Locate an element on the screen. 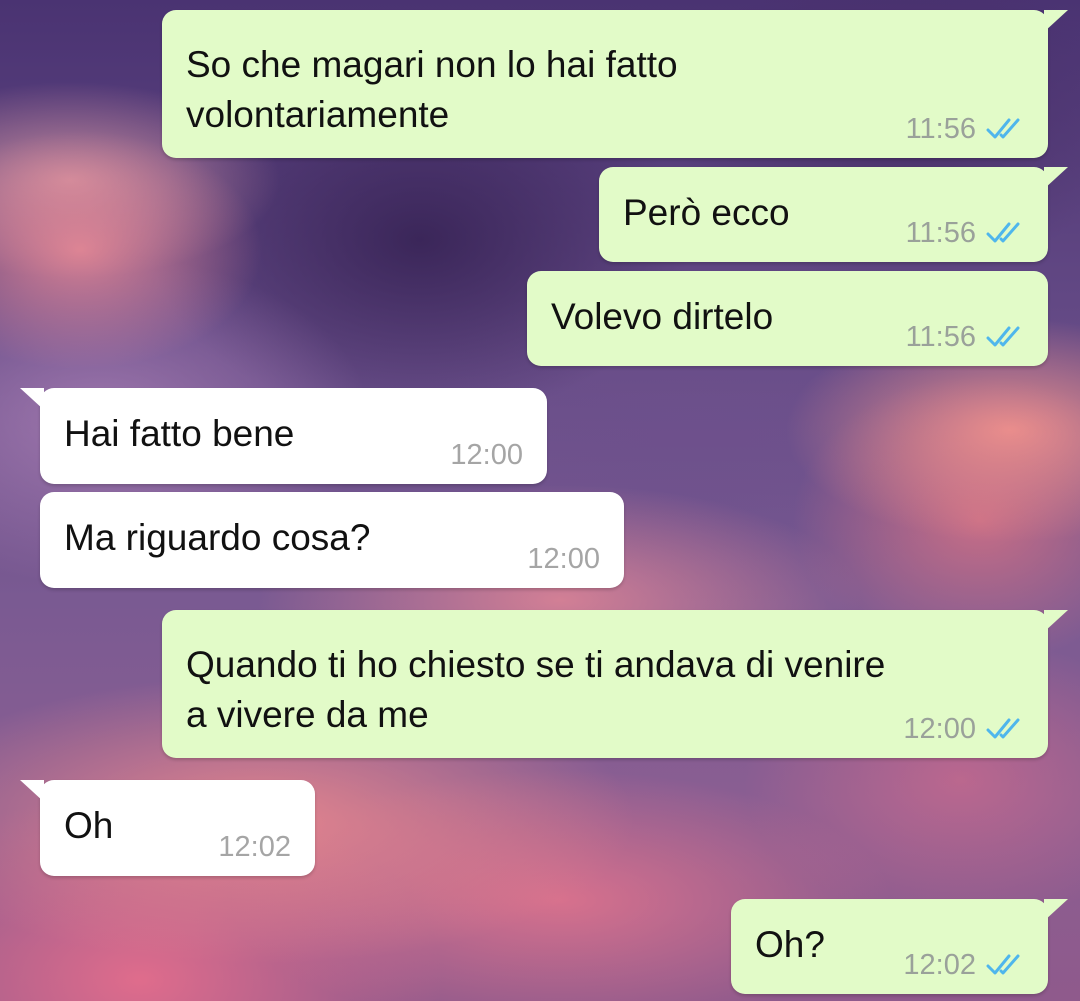  message-bubble-incoming: Hai fatto bene 12:00 is located at coordinates (283, 436).